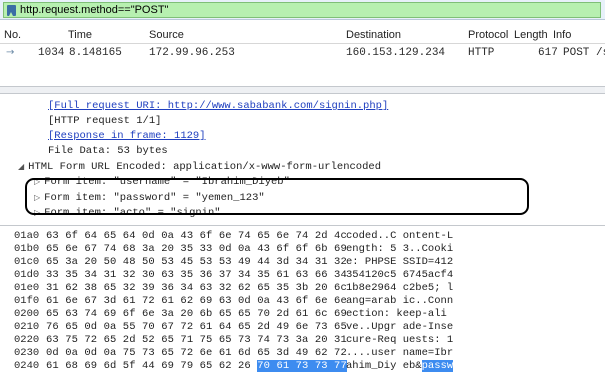  Describe the element at coordinates (12, 35) in the screenshot. I see `column-header-no: No.` at that location.